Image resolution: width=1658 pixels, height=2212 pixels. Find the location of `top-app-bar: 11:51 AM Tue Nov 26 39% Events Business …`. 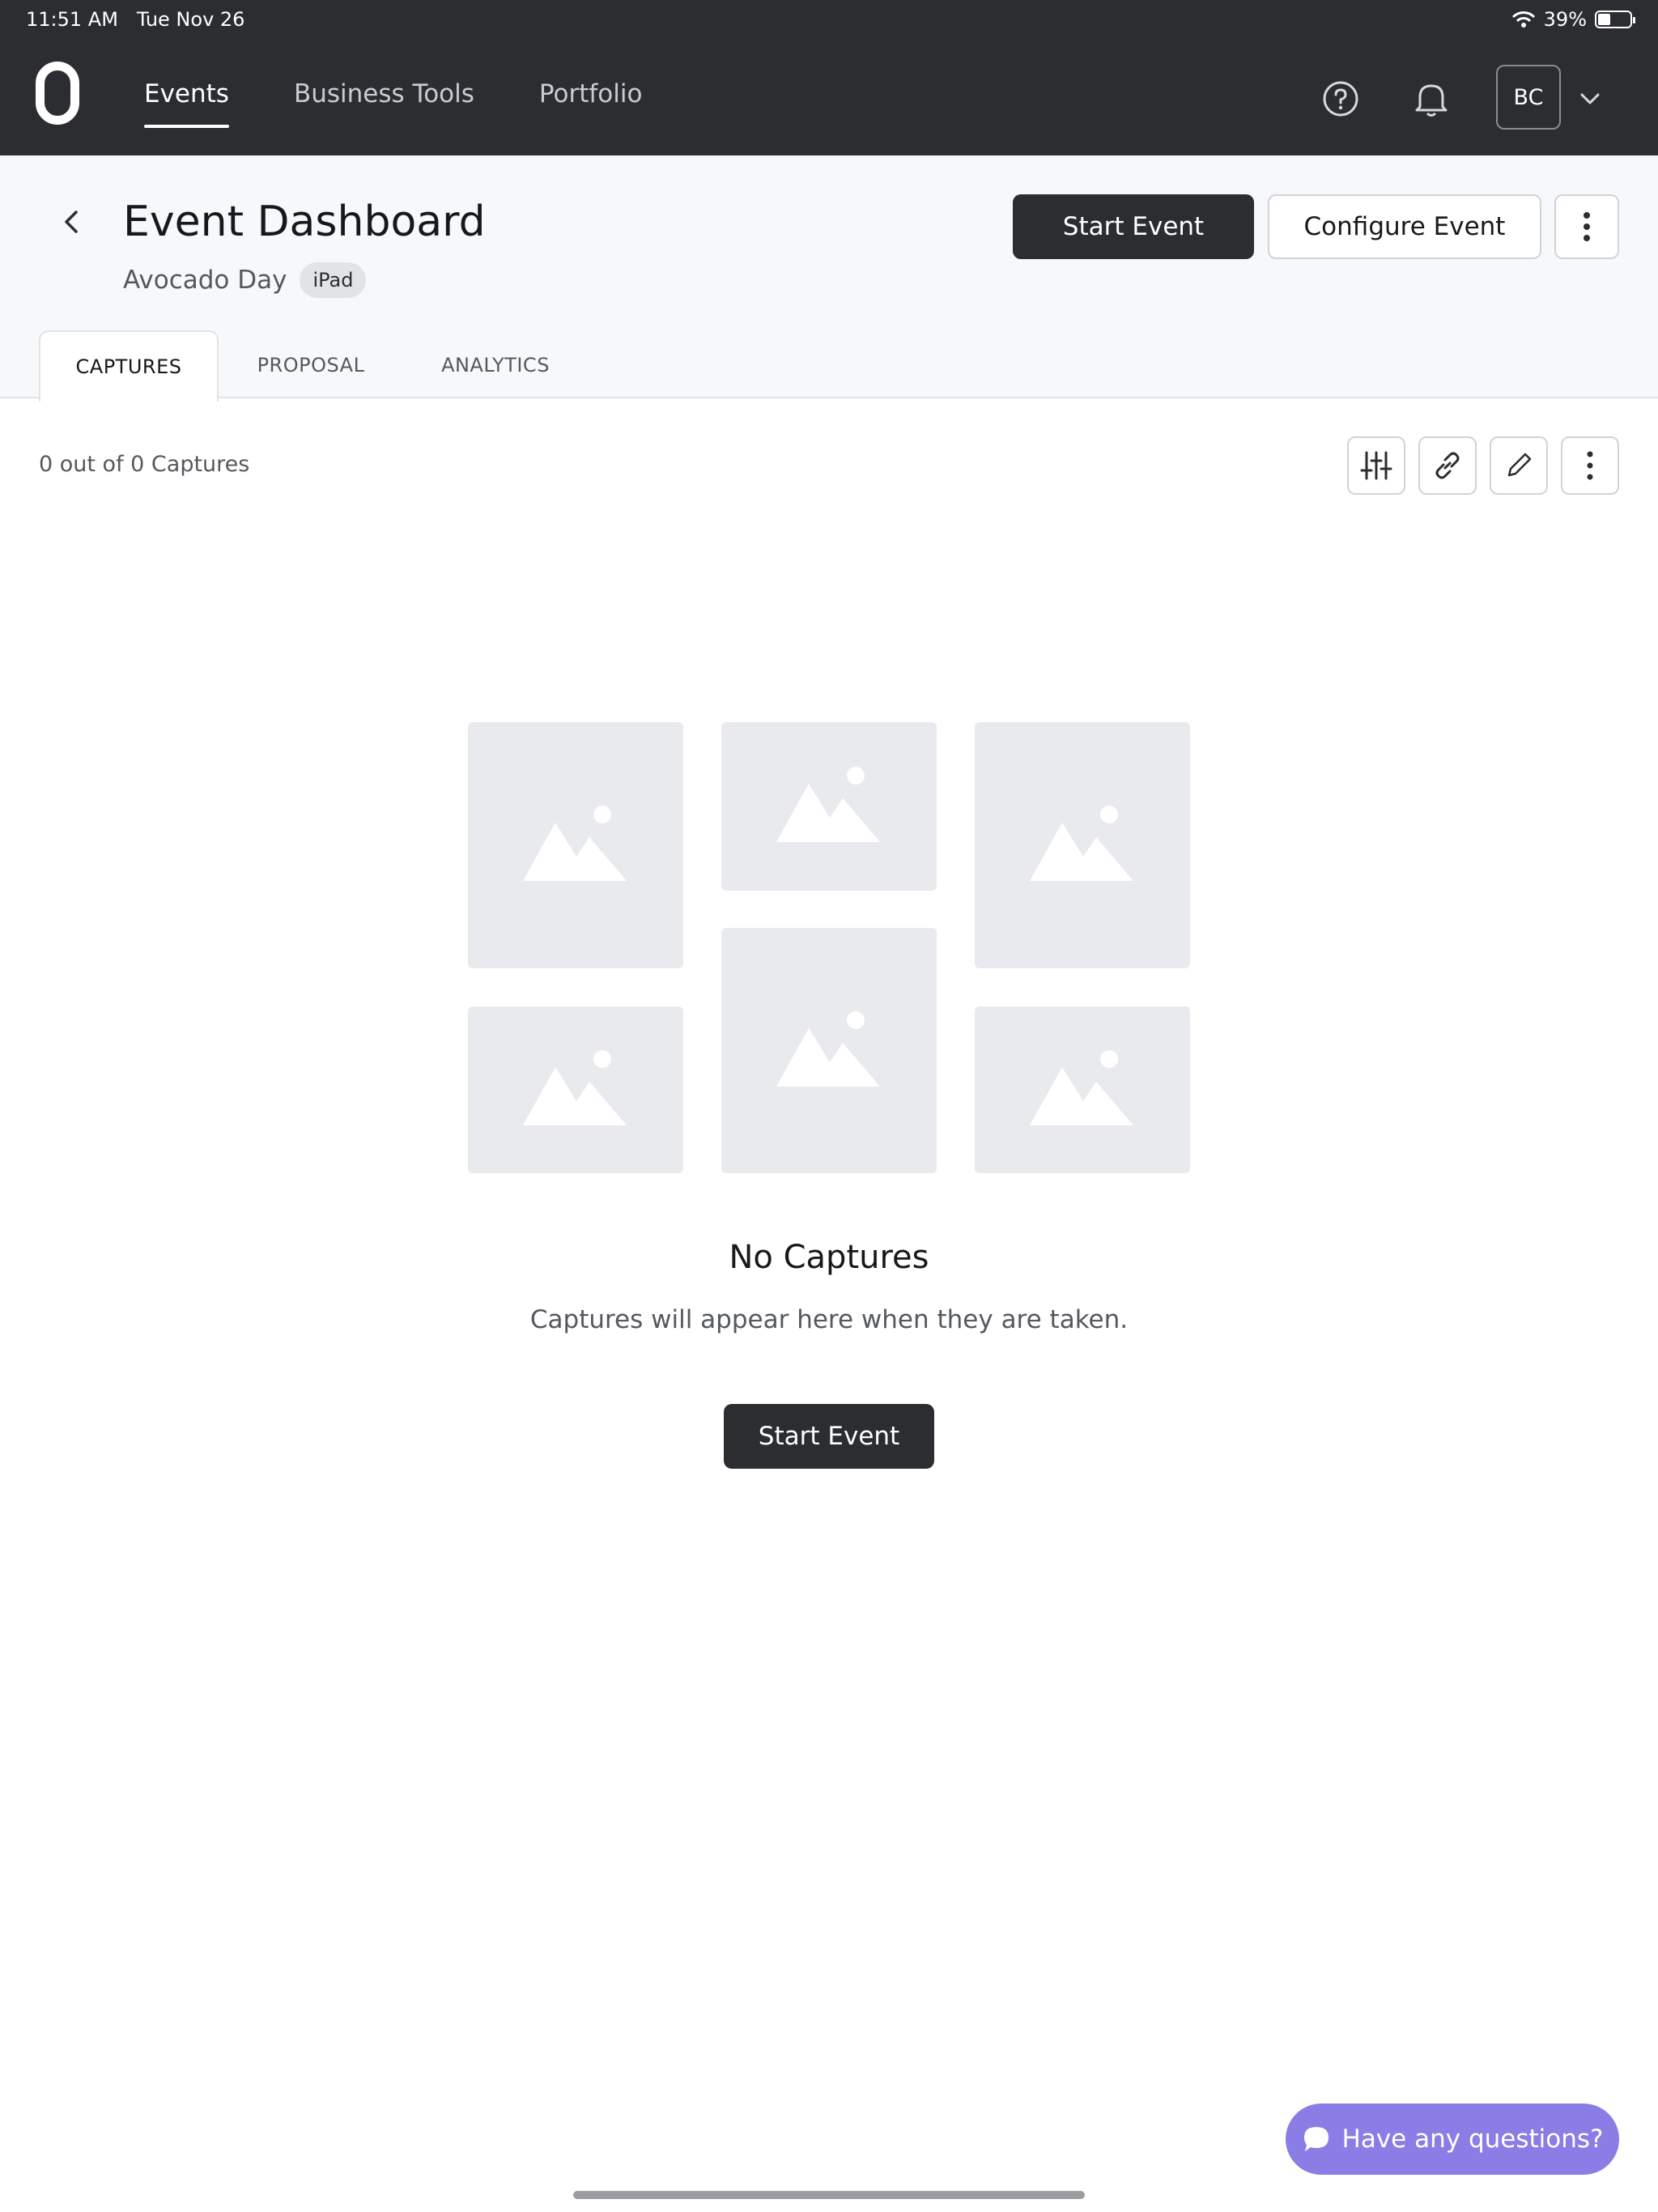

top-app-bar: 11:51 AM Tue Nov 26 39% Events Business … is located at coordinates (829, 77).